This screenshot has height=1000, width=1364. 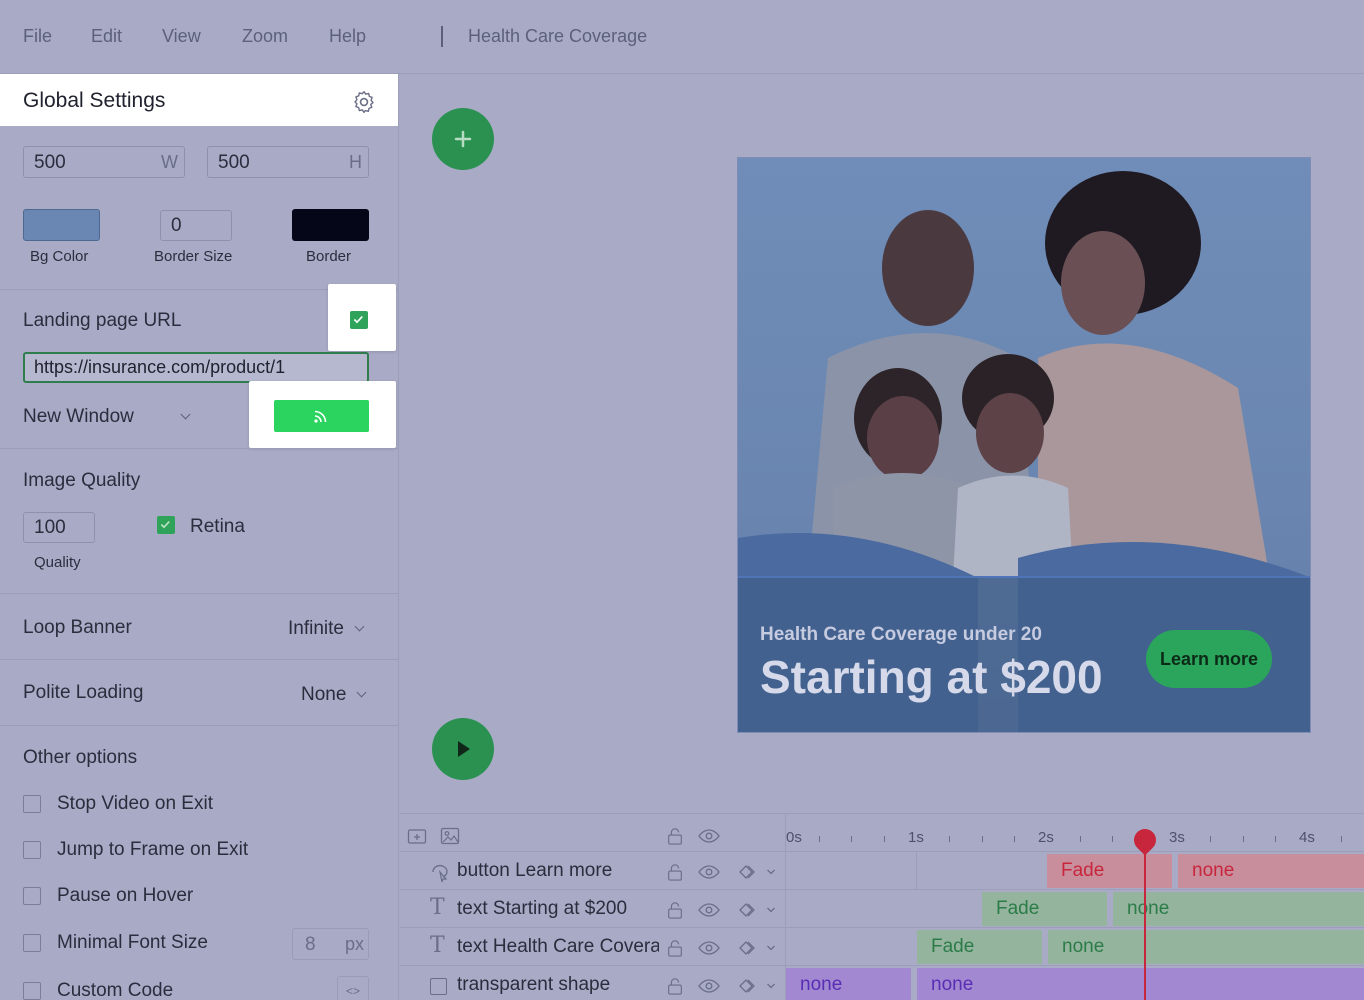 I want to click on custom-code-checkbox, so click(x=32, y=991).